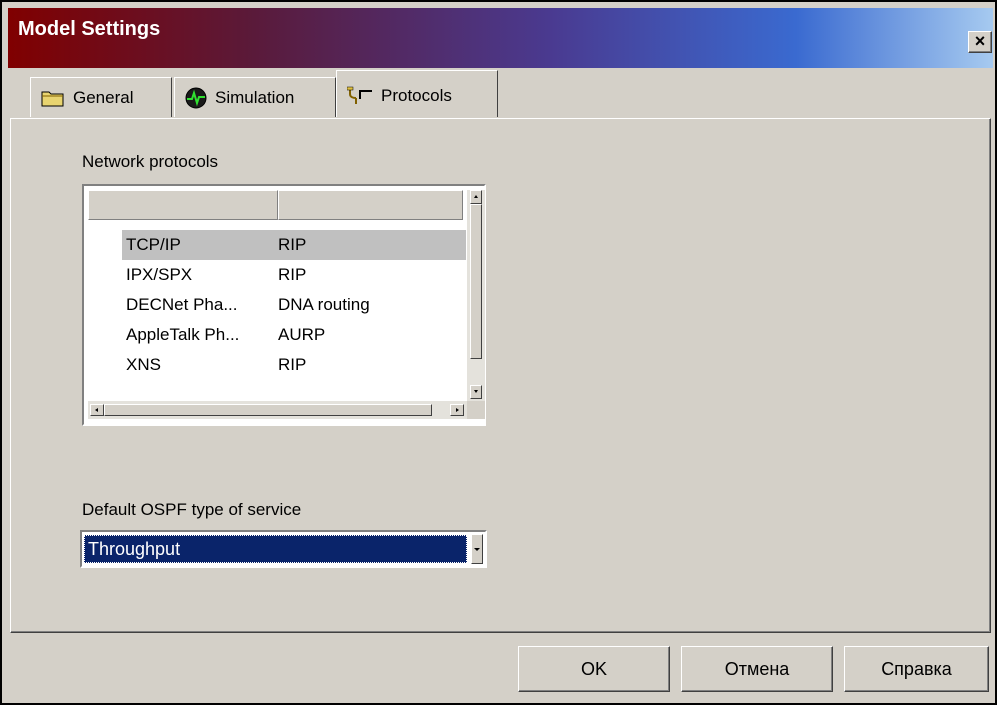 The width and height of the screenshot is (997, 705). What do you see at coordinates (324, 304) in the screenshot?
I see `routing-protocol: DNA routing` at bounding box center [324, 304].